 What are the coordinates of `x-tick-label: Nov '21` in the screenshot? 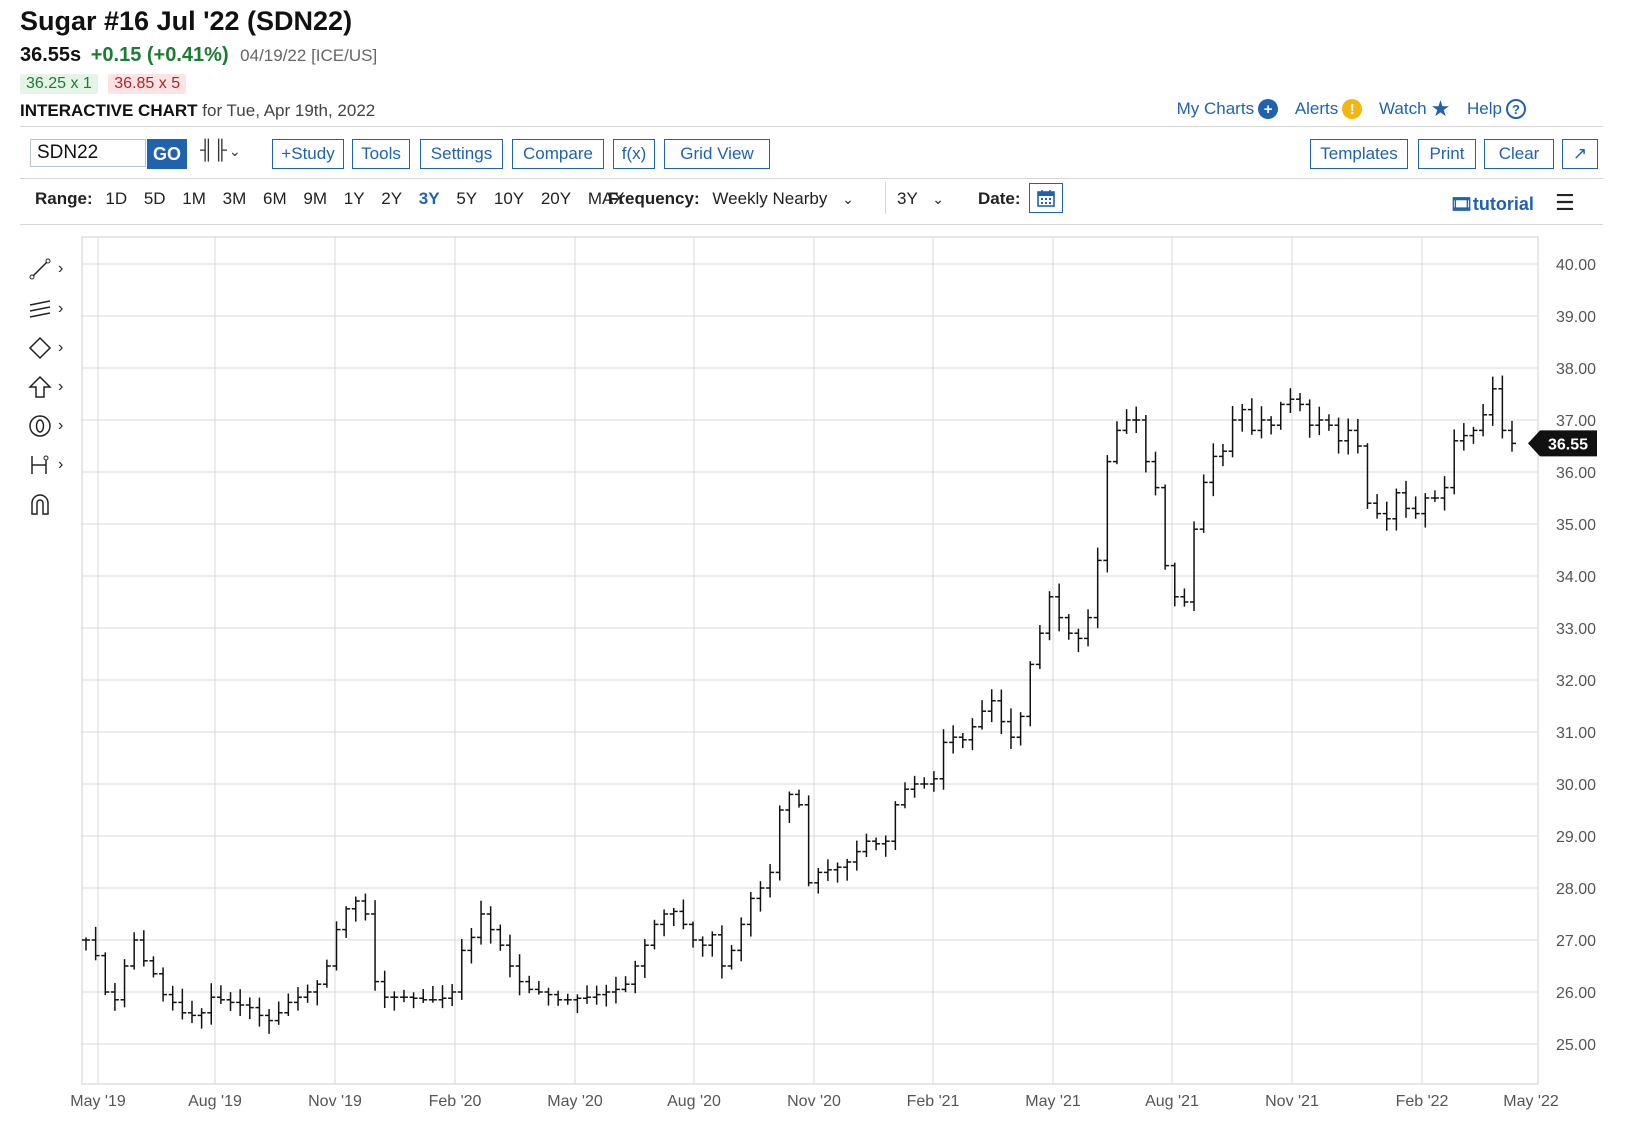 It's located at (1292, 1101).